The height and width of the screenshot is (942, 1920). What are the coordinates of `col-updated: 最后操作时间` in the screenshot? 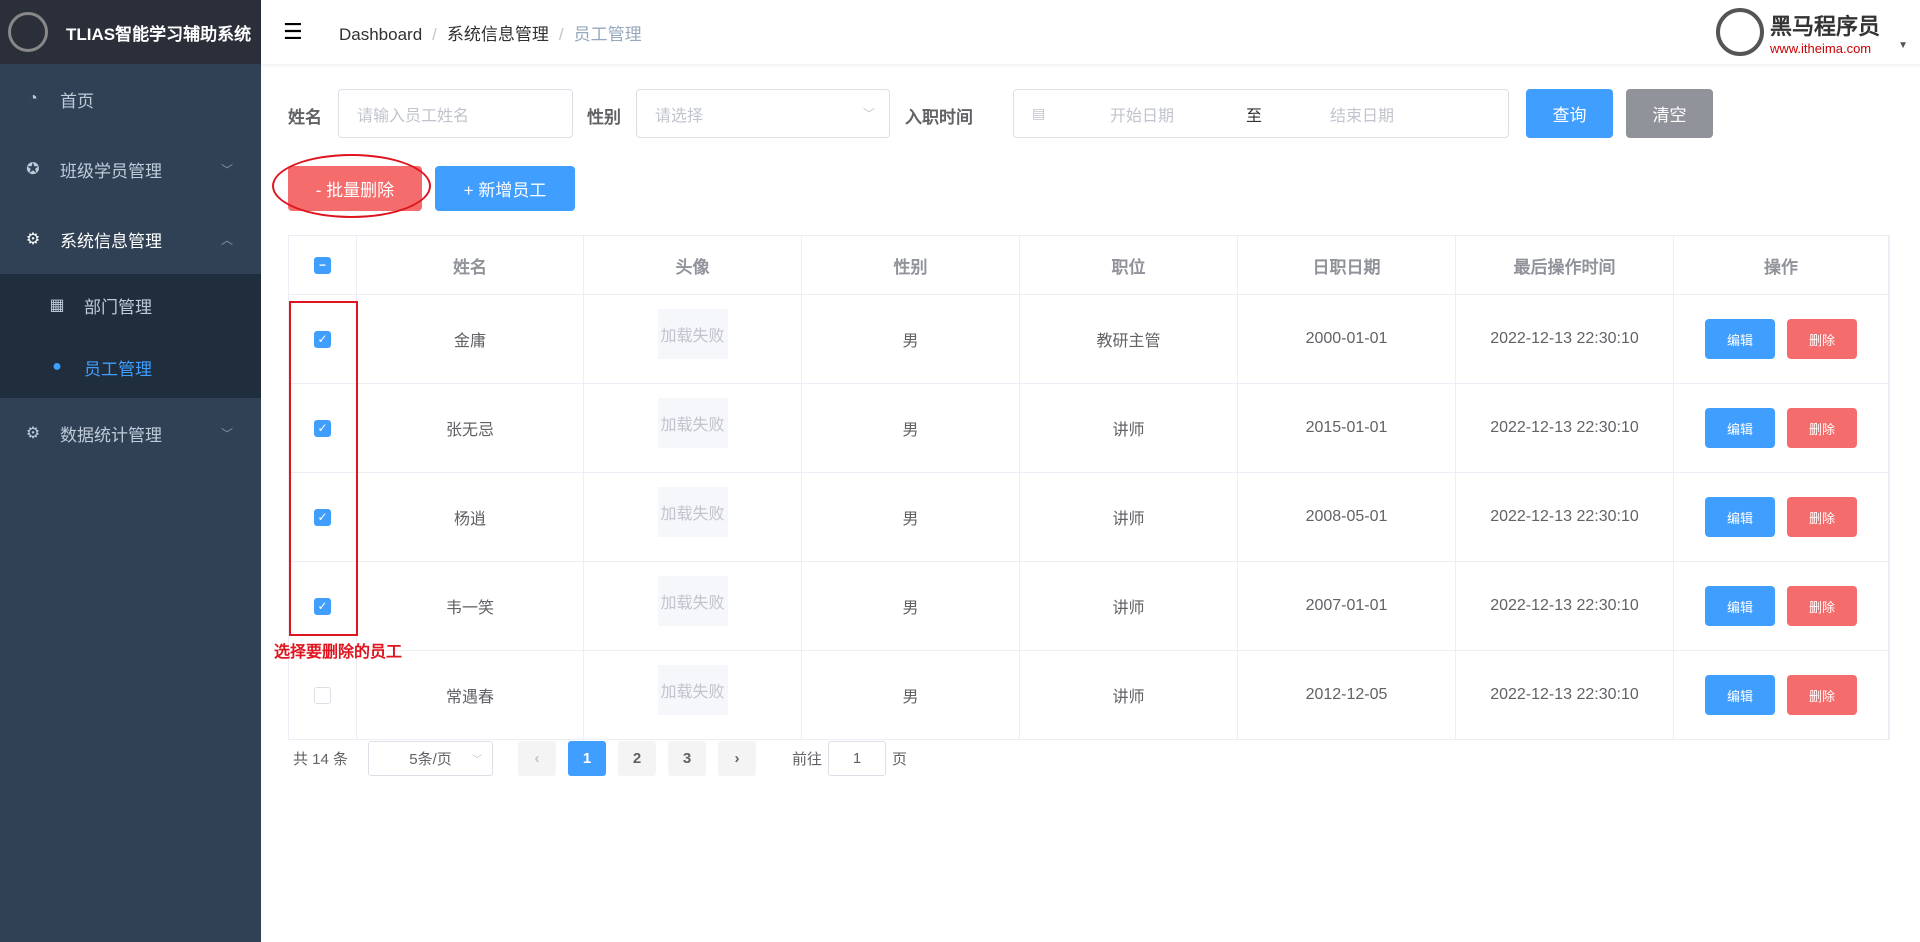 It's located at (1565, 265).